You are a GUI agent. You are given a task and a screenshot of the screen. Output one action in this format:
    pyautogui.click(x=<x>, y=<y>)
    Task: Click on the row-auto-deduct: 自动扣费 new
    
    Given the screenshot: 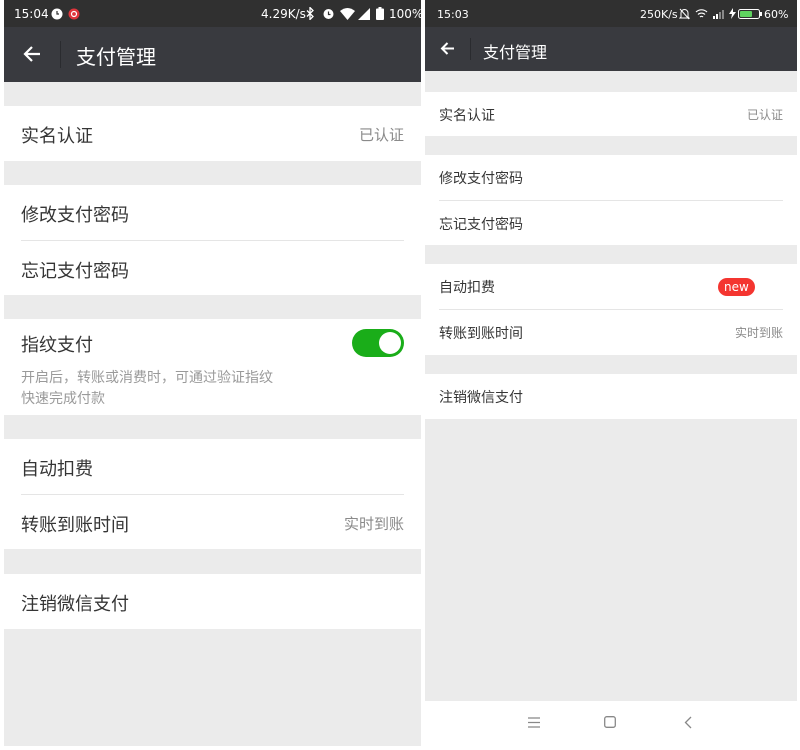 What is the action you would take?
    pyautogui.click(x=611, y=286)
    